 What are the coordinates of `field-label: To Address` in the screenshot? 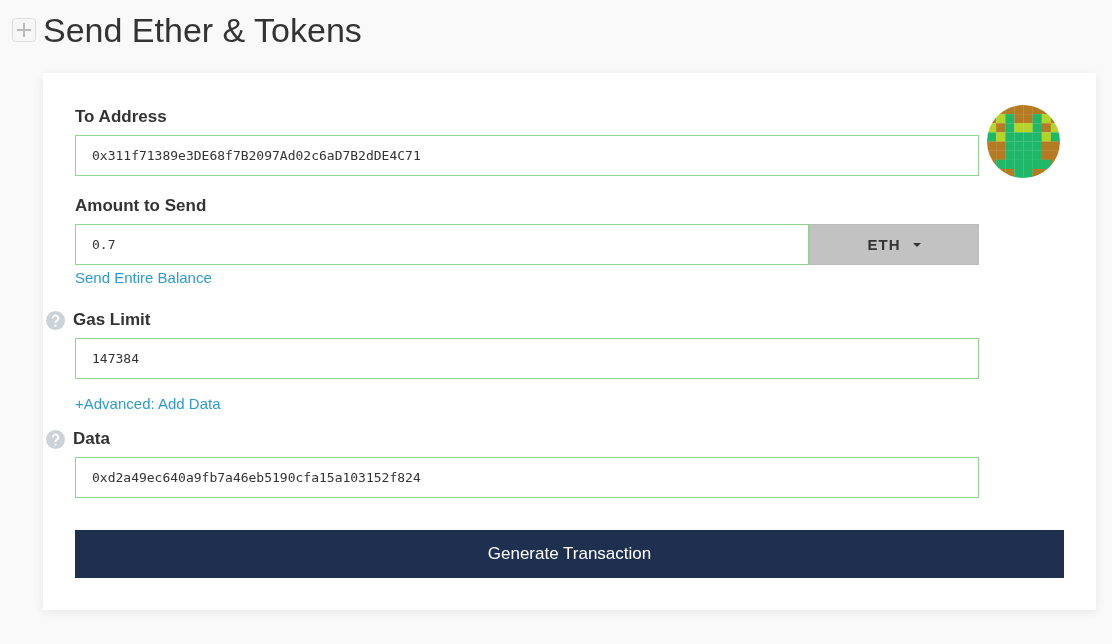 It's located at (121, 117).